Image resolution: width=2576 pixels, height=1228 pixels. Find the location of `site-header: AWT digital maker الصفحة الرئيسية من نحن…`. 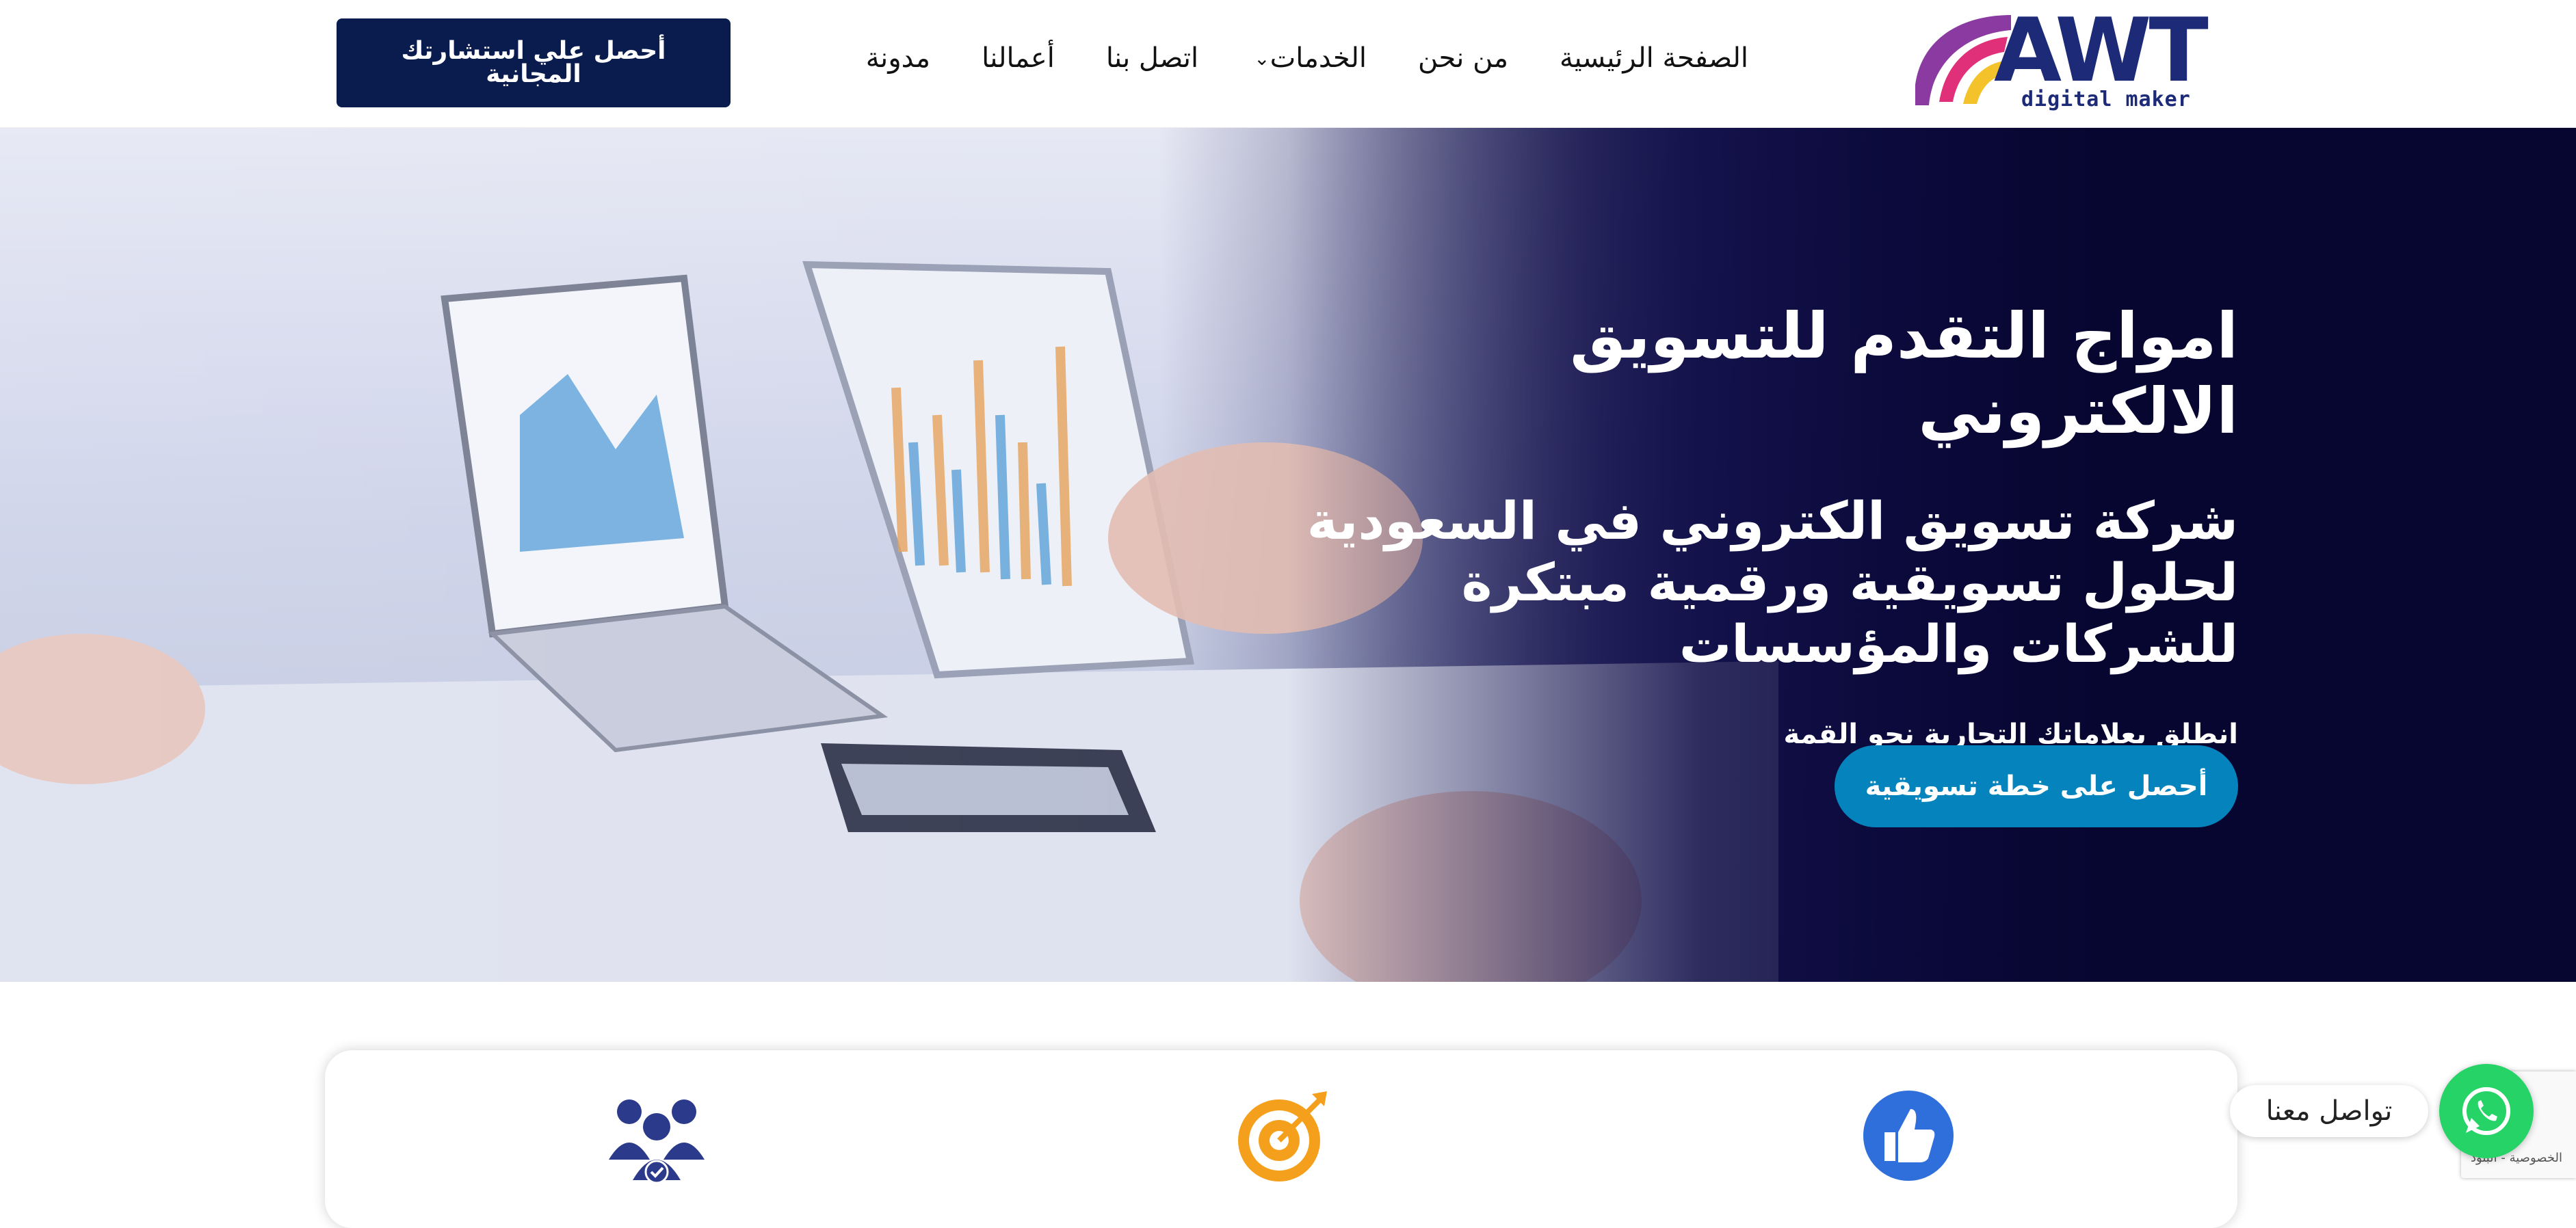

site-header: AWT digital maker الصفحة الرئيسية من نحن… is located at coordinates (1288, 64).